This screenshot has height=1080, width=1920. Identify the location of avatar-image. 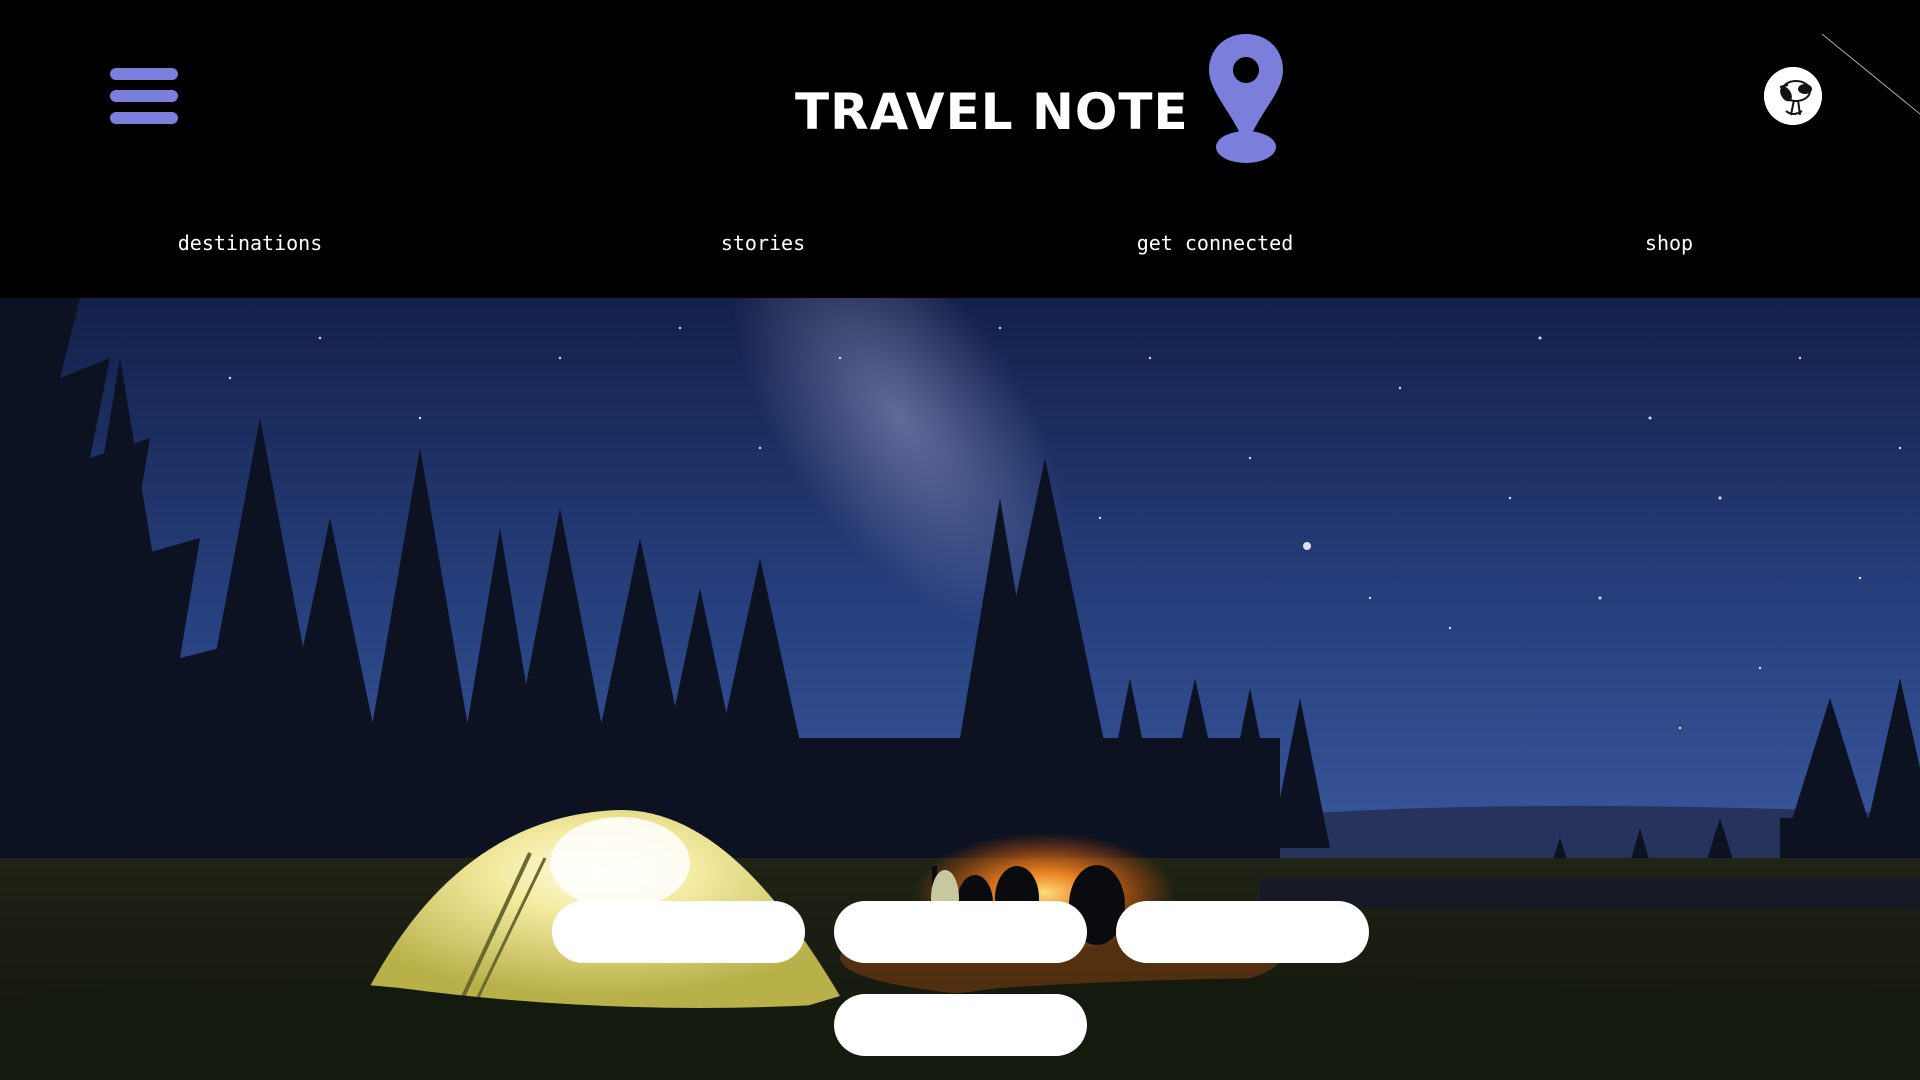
(1793, 96).